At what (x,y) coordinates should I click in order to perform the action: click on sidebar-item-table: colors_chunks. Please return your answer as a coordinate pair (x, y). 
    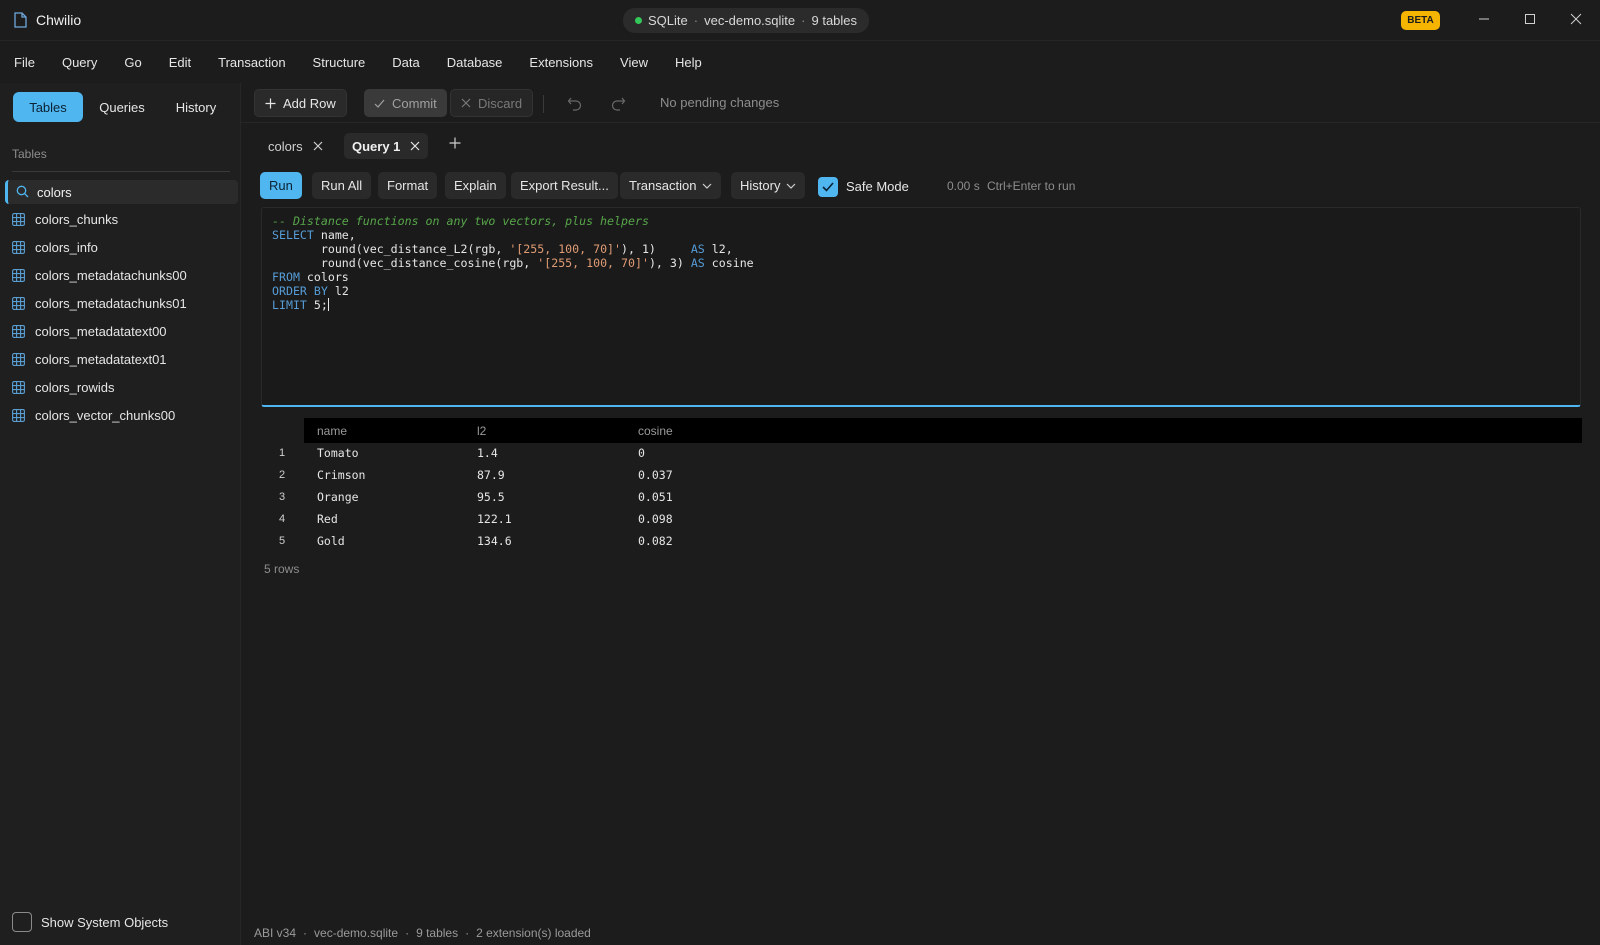
    Looking at the image, I should click on (122, 219).